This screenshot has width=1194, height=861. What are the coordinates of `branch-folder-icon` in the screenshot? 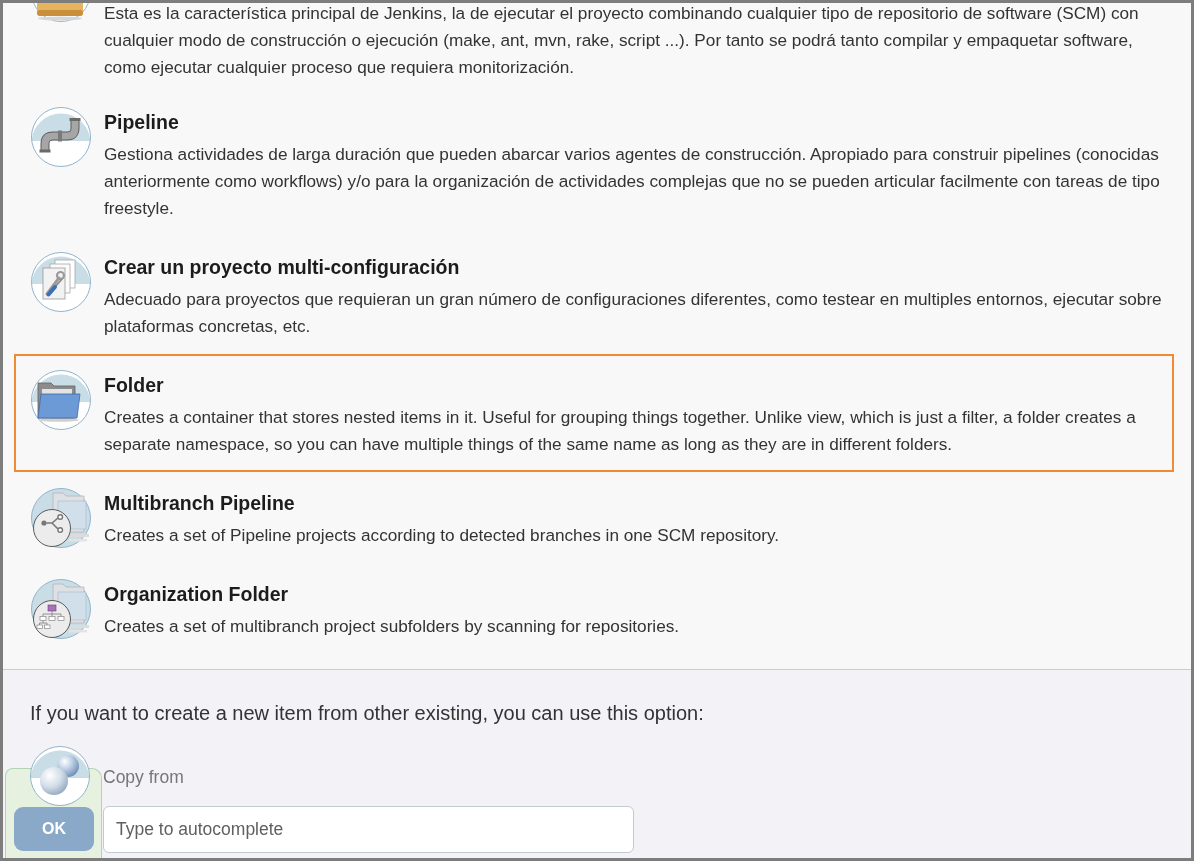 It's located at (61, 518).